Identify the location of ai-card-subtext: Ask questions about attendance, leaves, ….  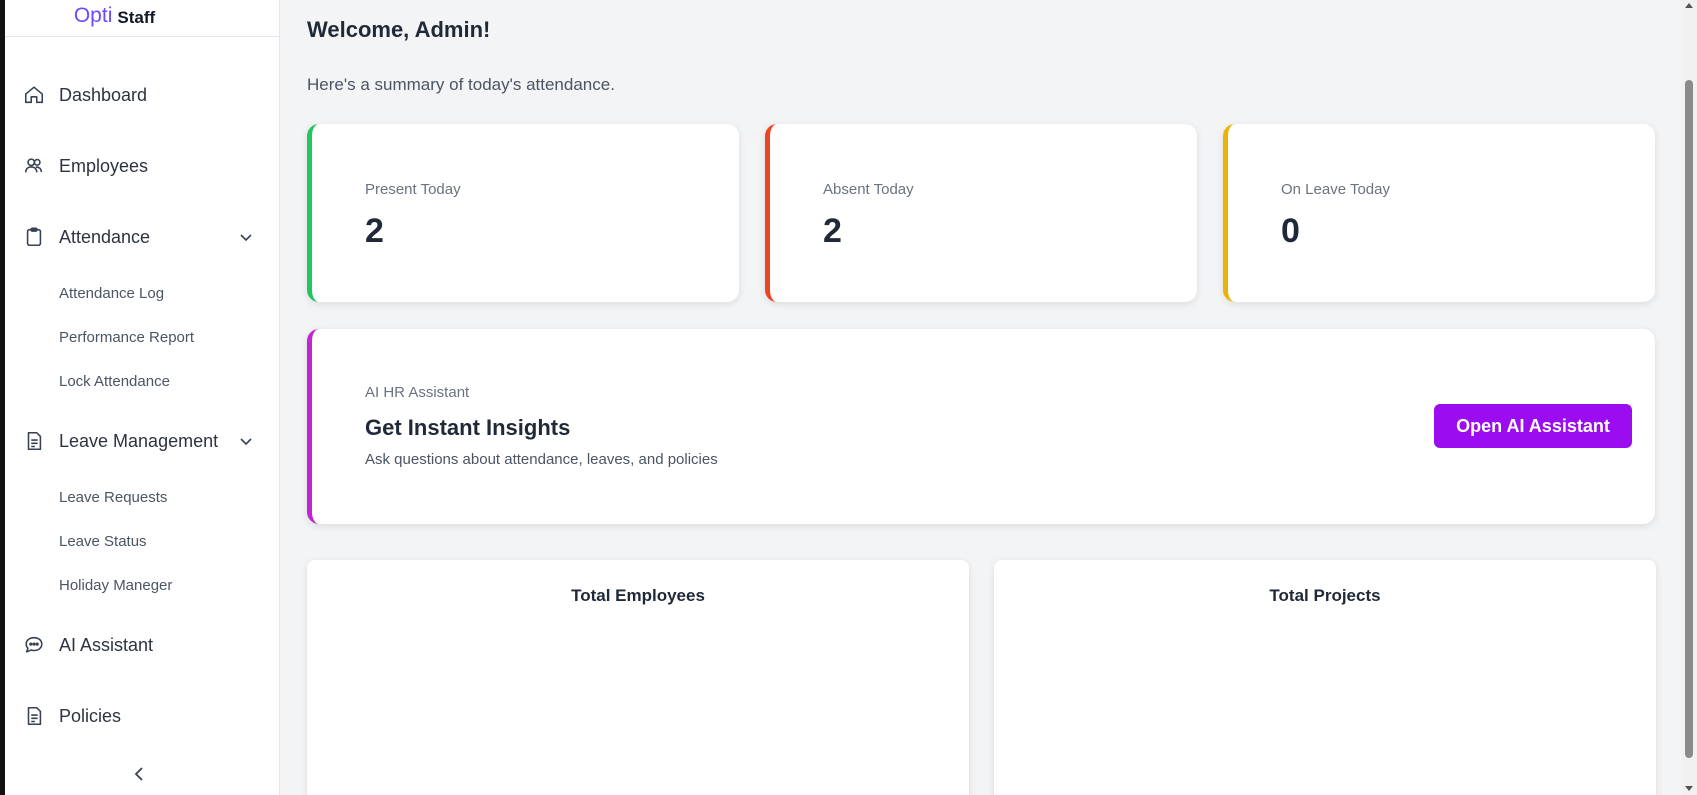
(541, 459).